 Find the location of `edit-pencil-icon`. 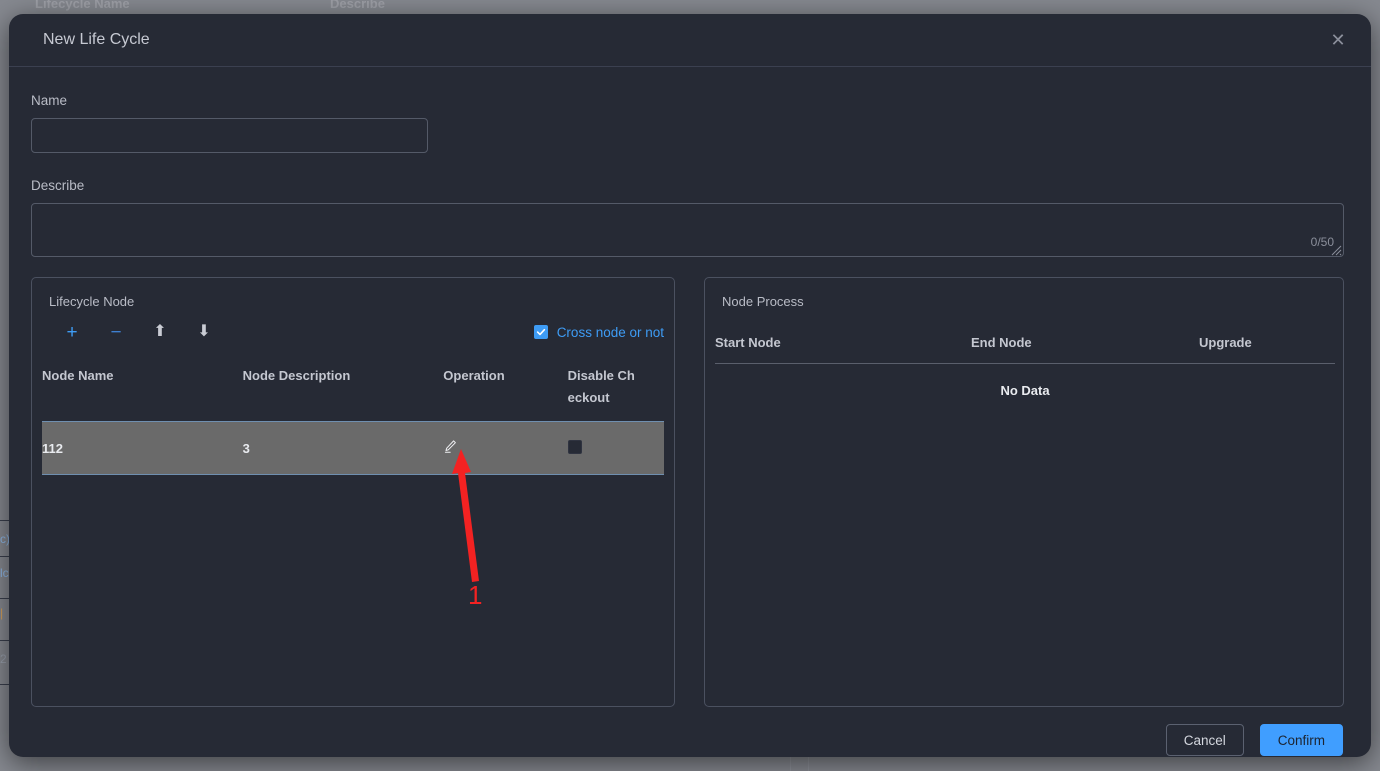

edit-pencil-icon is located at coordinates (450, 446).